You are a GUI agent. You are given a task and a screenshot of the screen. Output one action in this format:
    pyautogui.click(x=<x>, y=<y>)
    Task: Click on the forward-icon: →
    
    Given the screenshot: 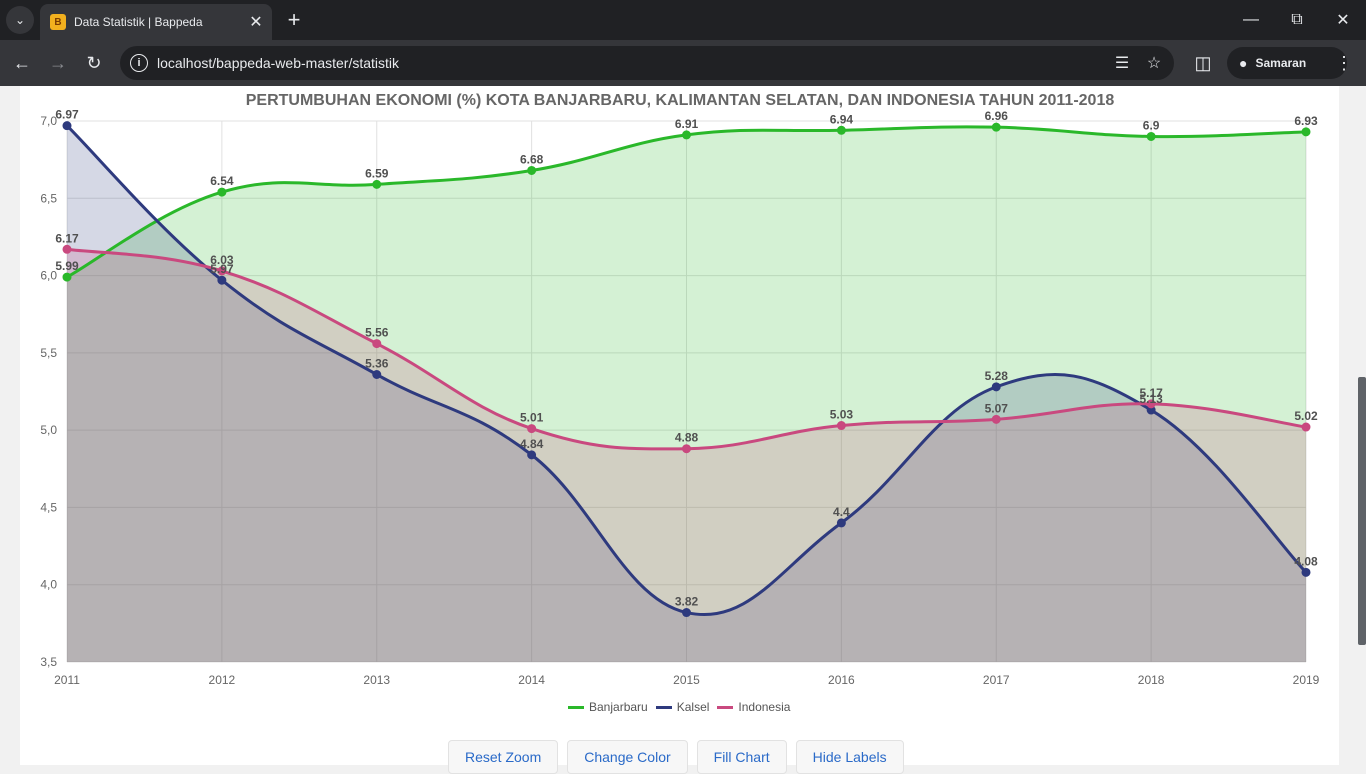 What is the action you would take?
    pyautogui.click(x=58, y=63)
    